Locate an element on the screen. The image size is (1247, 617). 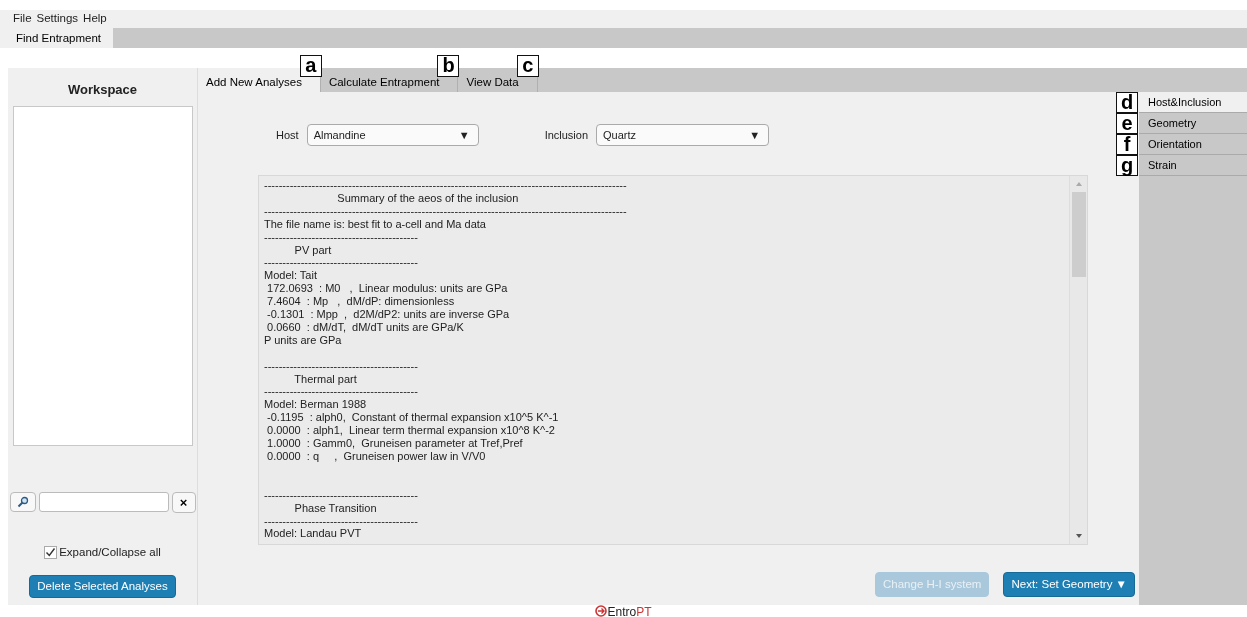
panel-title: Workspace is located at coordinates (102, 90).